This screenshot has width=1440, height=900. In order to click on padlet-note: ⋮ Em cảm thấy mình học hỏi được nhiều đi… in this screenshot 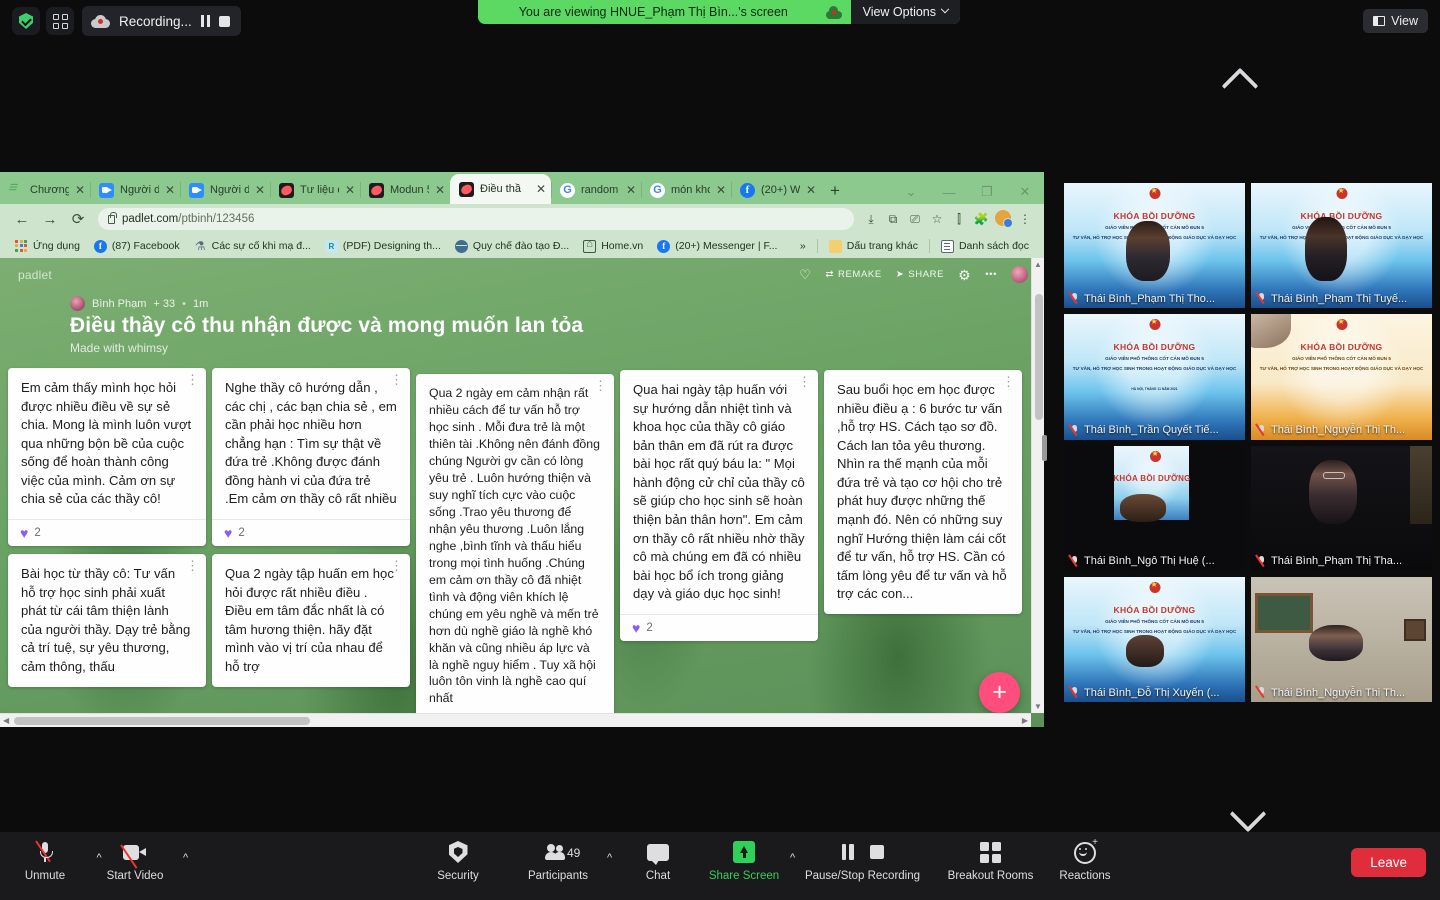, I will do `click(107, 457)`.